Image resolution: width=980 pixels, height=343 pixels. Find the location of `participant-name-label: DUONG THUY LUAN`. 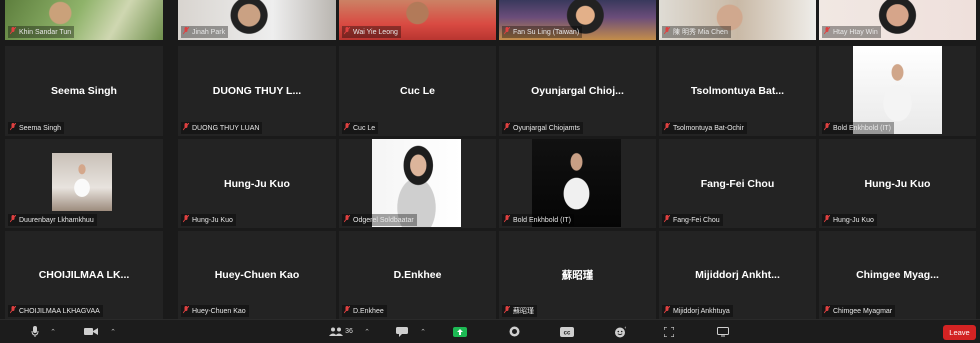

participant-name-label: DUONG THUY LUAN is located at coordinates (222, 128).